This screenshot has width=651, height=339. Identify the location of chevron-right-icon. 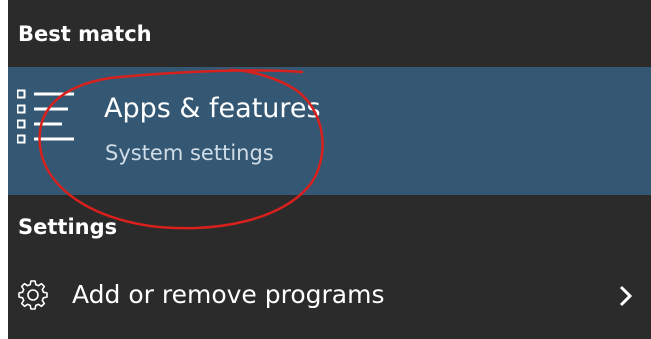
(626, 296).